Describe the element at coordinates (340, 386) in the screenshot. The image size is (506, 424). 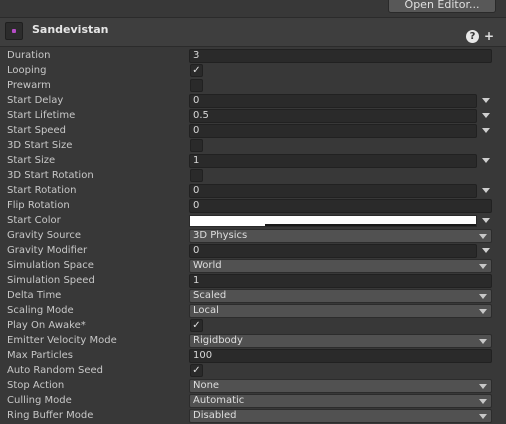
I see `stop-action-dropdown: None` at that location.